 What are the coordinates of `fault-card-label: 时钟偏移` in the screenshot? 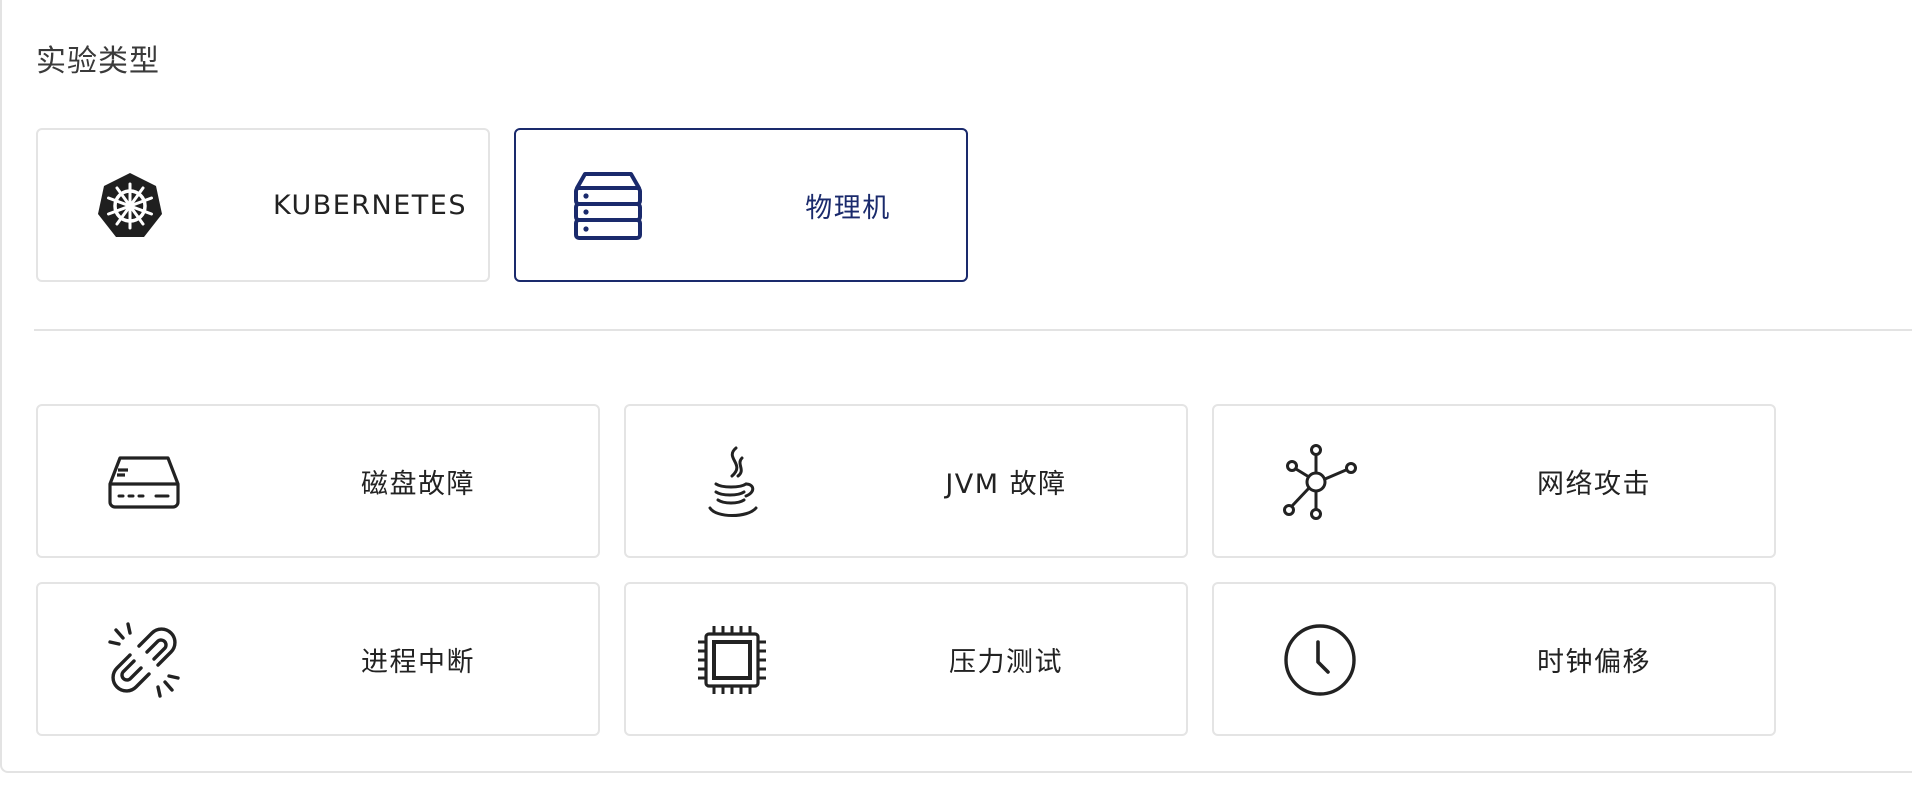 It's located at (1594, 662).